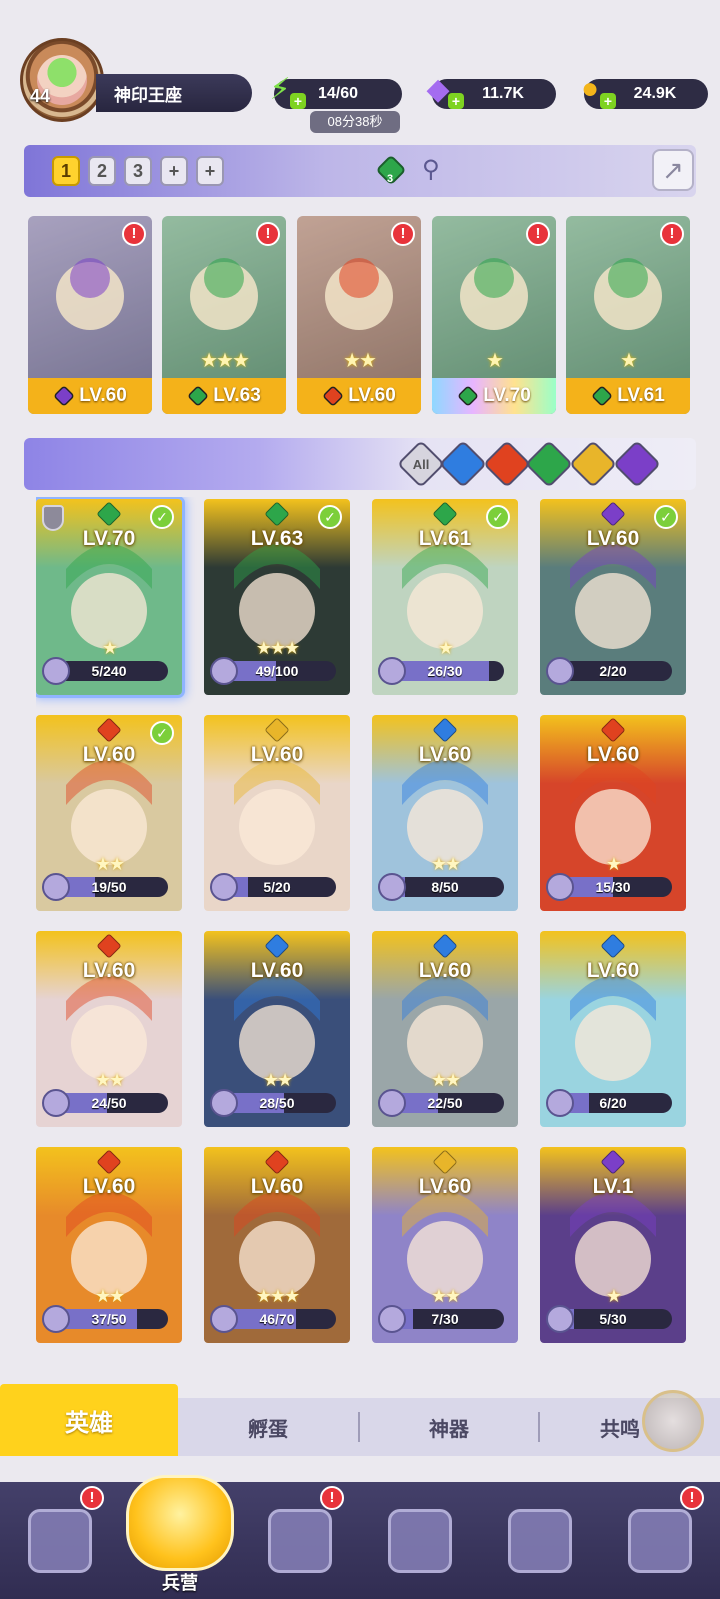 Image resolution: width=720 pixels, height=1599 pixels. What do you see at coordinates (540, 1540) in the screenshot?
I see `nav-mushroom` at bounding box center [540, 1540].